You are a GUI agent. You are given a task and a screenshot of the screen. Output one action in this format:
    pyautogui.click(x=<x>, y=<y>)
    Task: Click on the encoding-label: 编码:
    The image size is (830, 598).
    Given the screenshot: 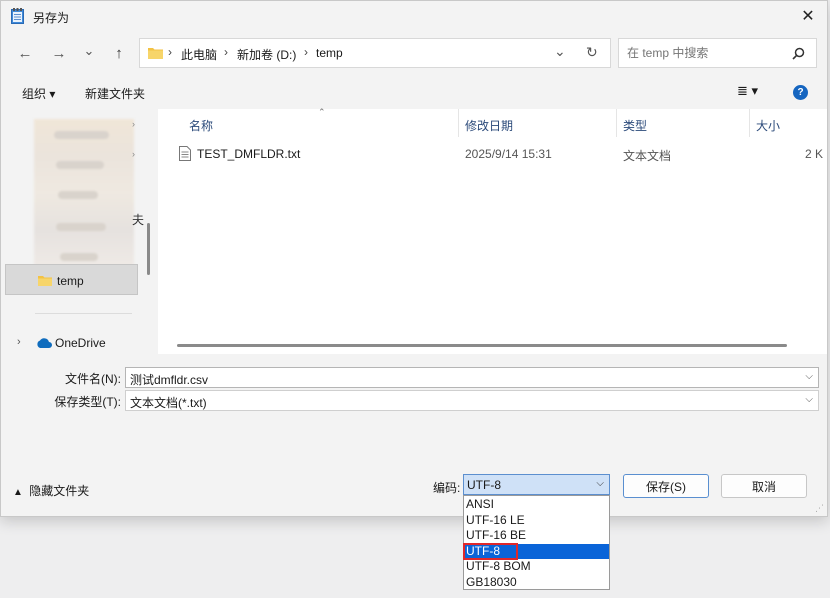 What is the action you would take?
    pyautogui.click(x=447, y=488)
    